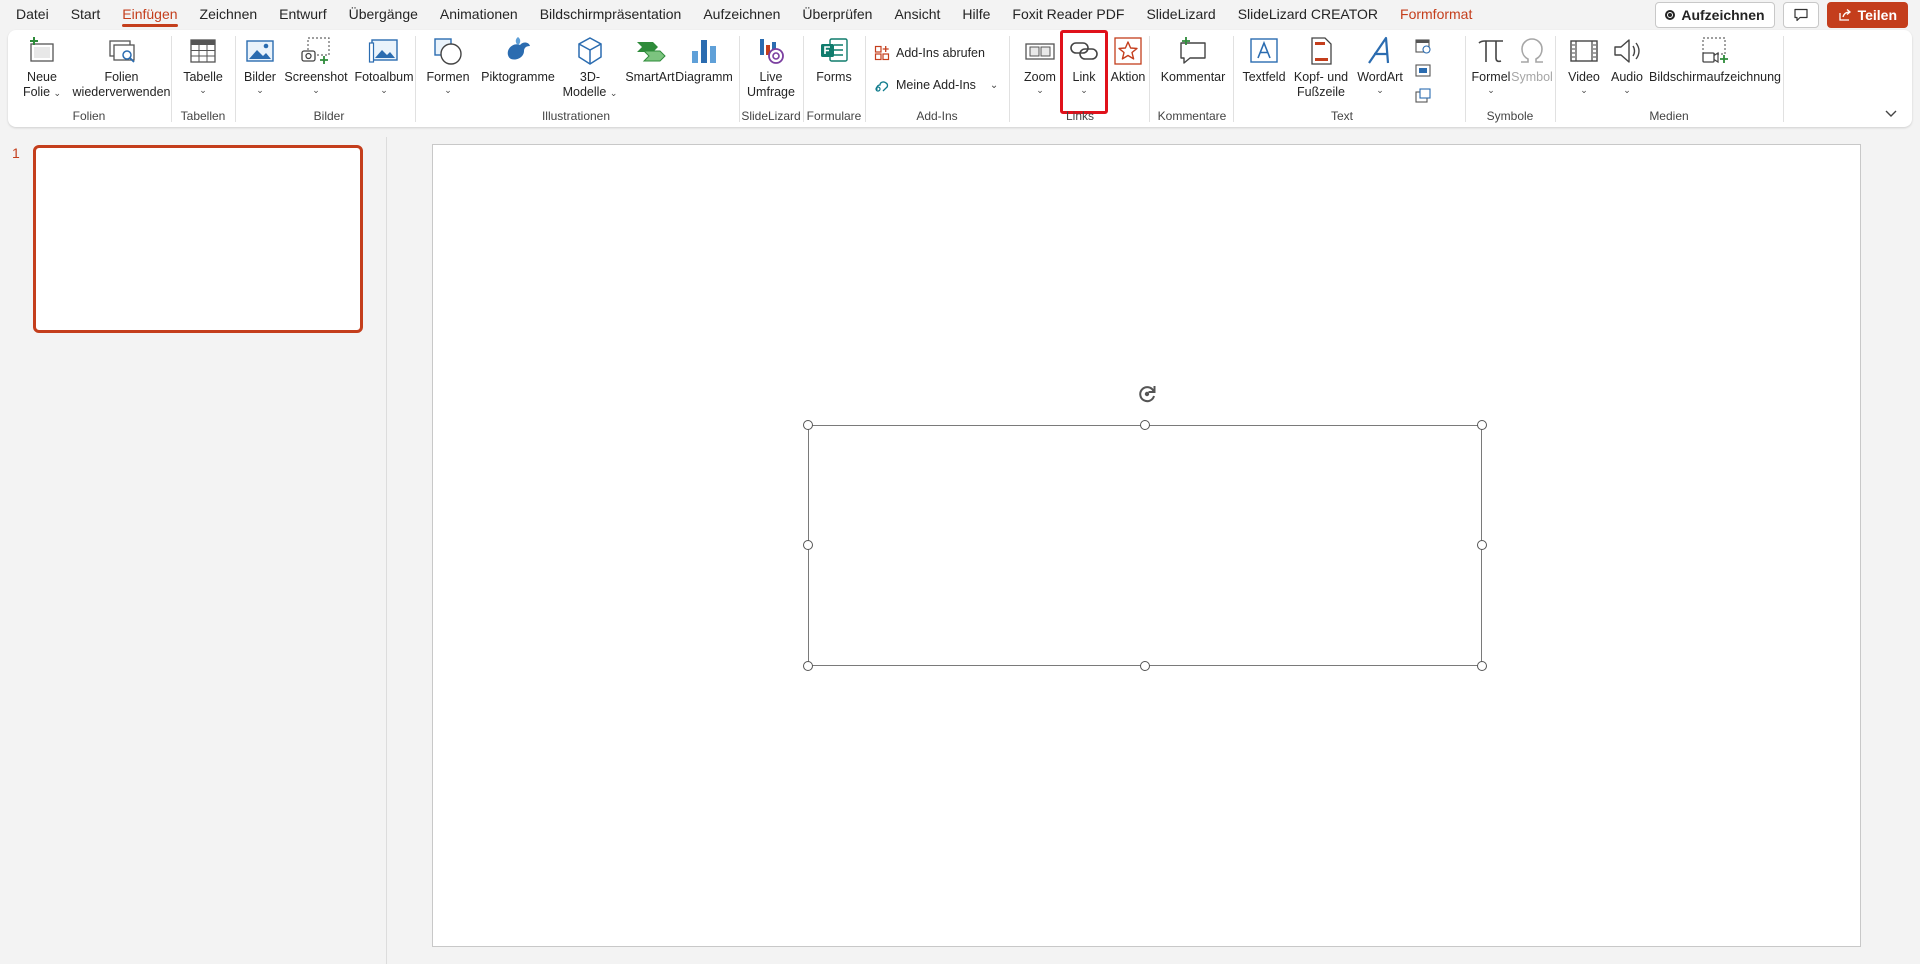 This screenshot has height=964, width=1920. What do you see at coordinates (808, 666) in the screenshot?
I see `resize-handle-bottom-left` at bounding box center [808, 666].